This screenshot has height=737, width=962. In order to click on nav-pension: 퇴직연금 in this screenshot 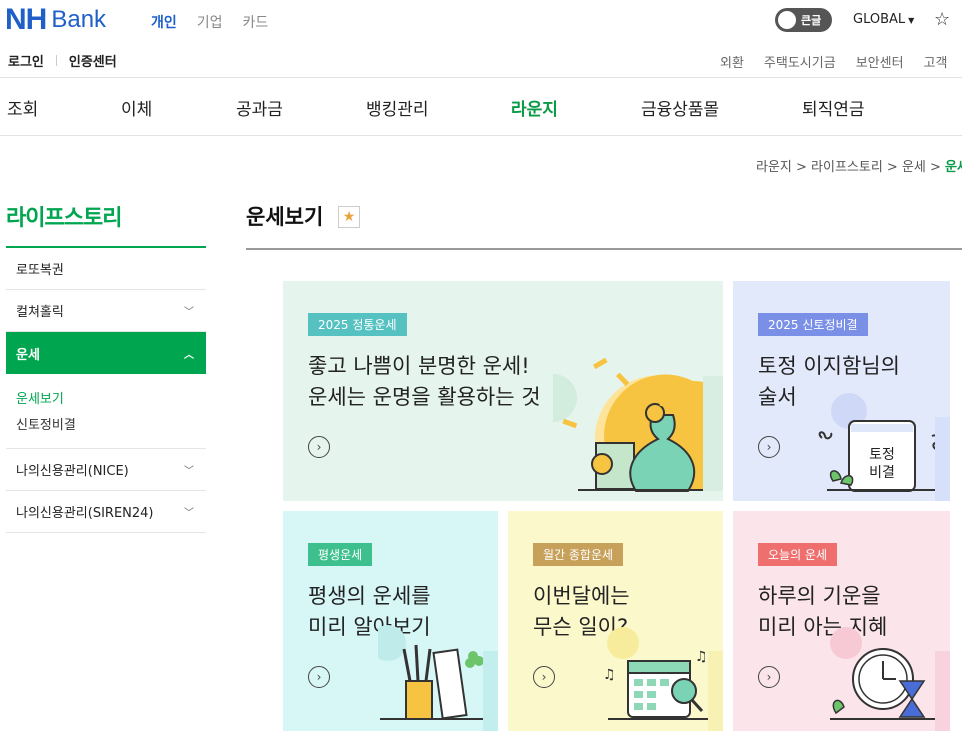, I will do `click(833, 107)`.